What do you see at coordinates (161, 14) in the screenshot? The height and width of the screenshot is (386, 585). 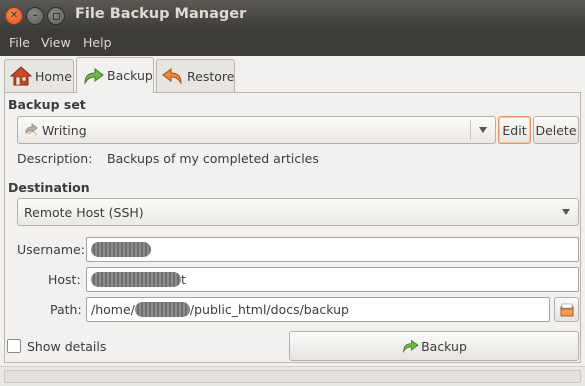 I see `window-title: File Backup Manager` at bounding box center [161, 14].